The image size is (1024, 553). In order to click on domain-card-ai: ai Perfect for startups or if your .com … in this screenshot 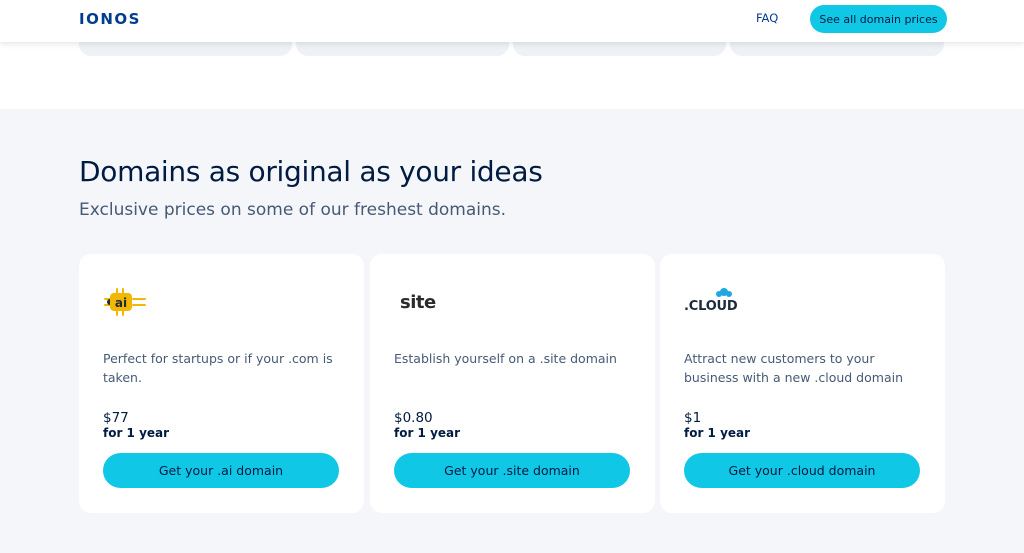, I will do `click(221, 383)`.